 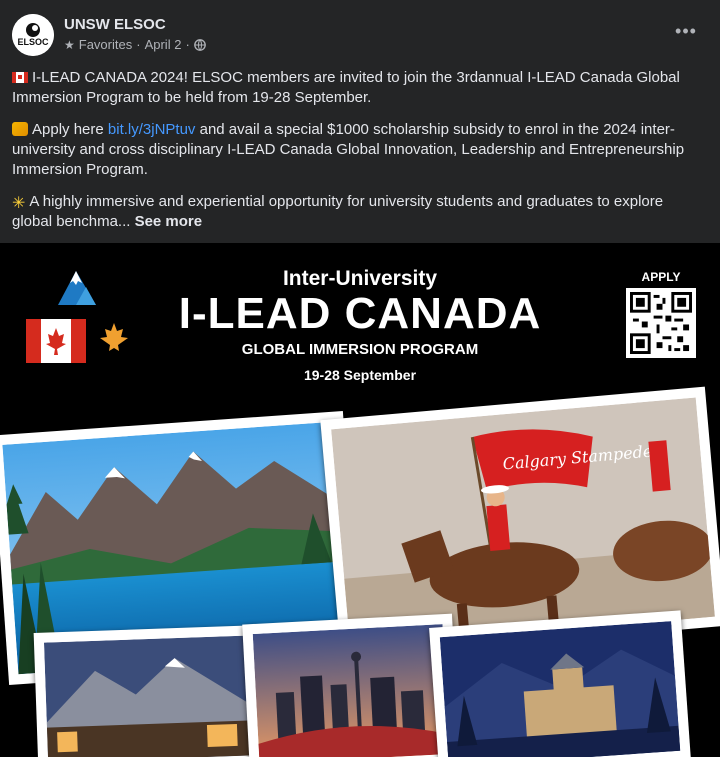 I want to click on sparkle-emoji-icon: ✳, so click(x=19, y=203).